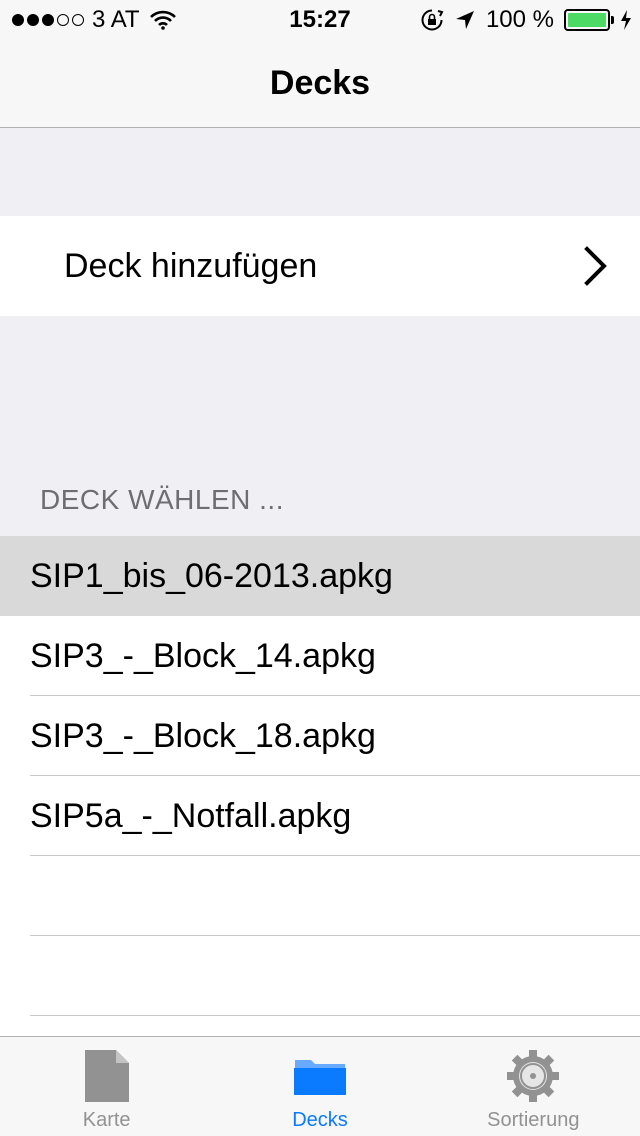 The height and width of the screenshot is (1136, 640). I want to click on deck-list-item: SIP3_-_Block_18.apkg, so click(320, 736).